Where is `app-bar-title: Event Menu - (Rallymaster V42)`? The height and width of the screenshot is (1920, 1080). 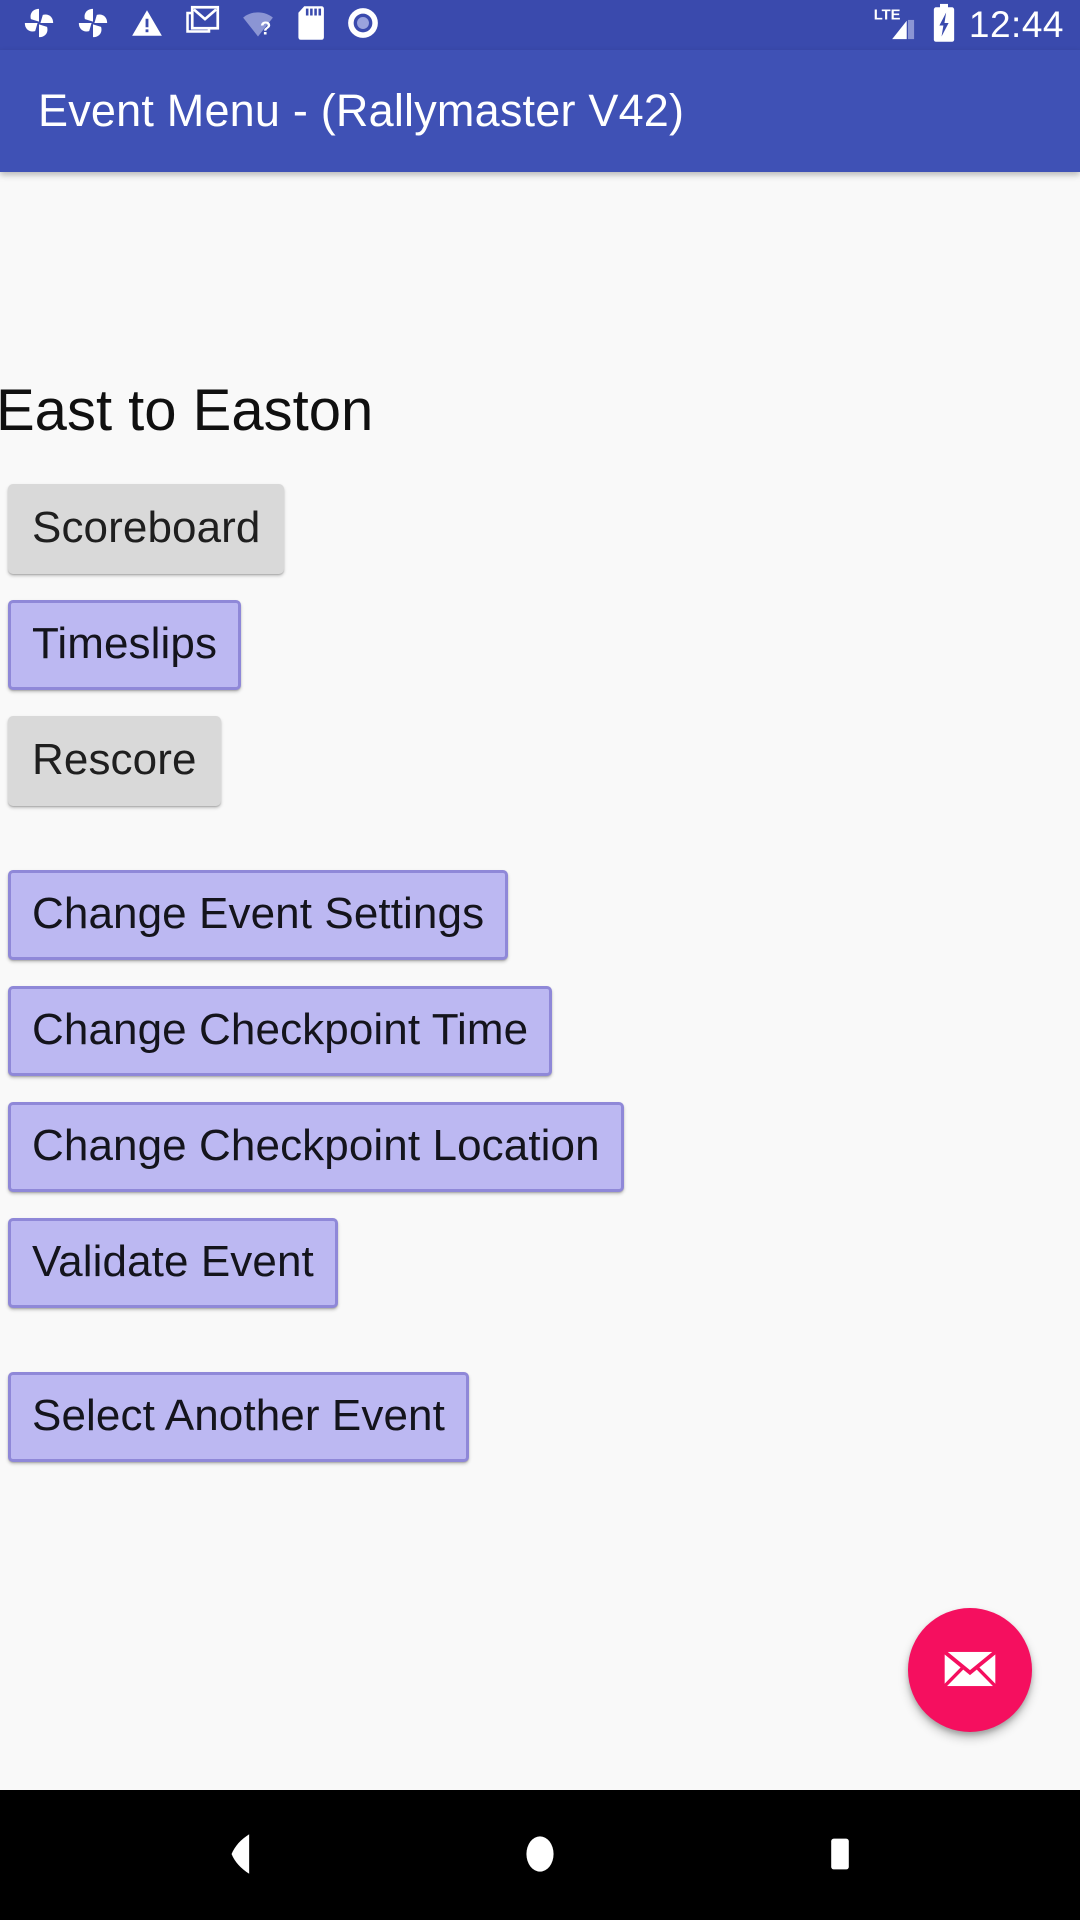
app-bar-title: Event Menu - (Rallymaster V42) is located at coordinates (361, 110).